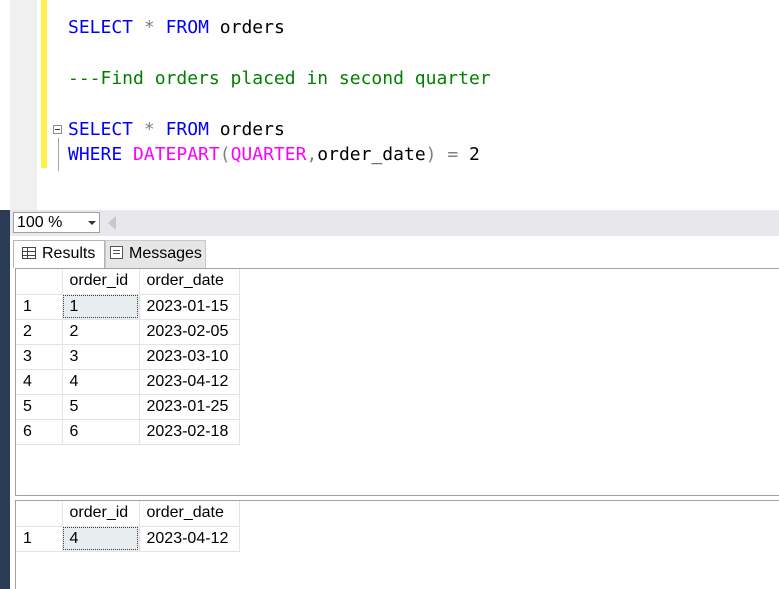 This screenshot has height=589, width=779. Describe the element at coordinates (29, 253) in the screenshot. I see `grid-icon` at that location.